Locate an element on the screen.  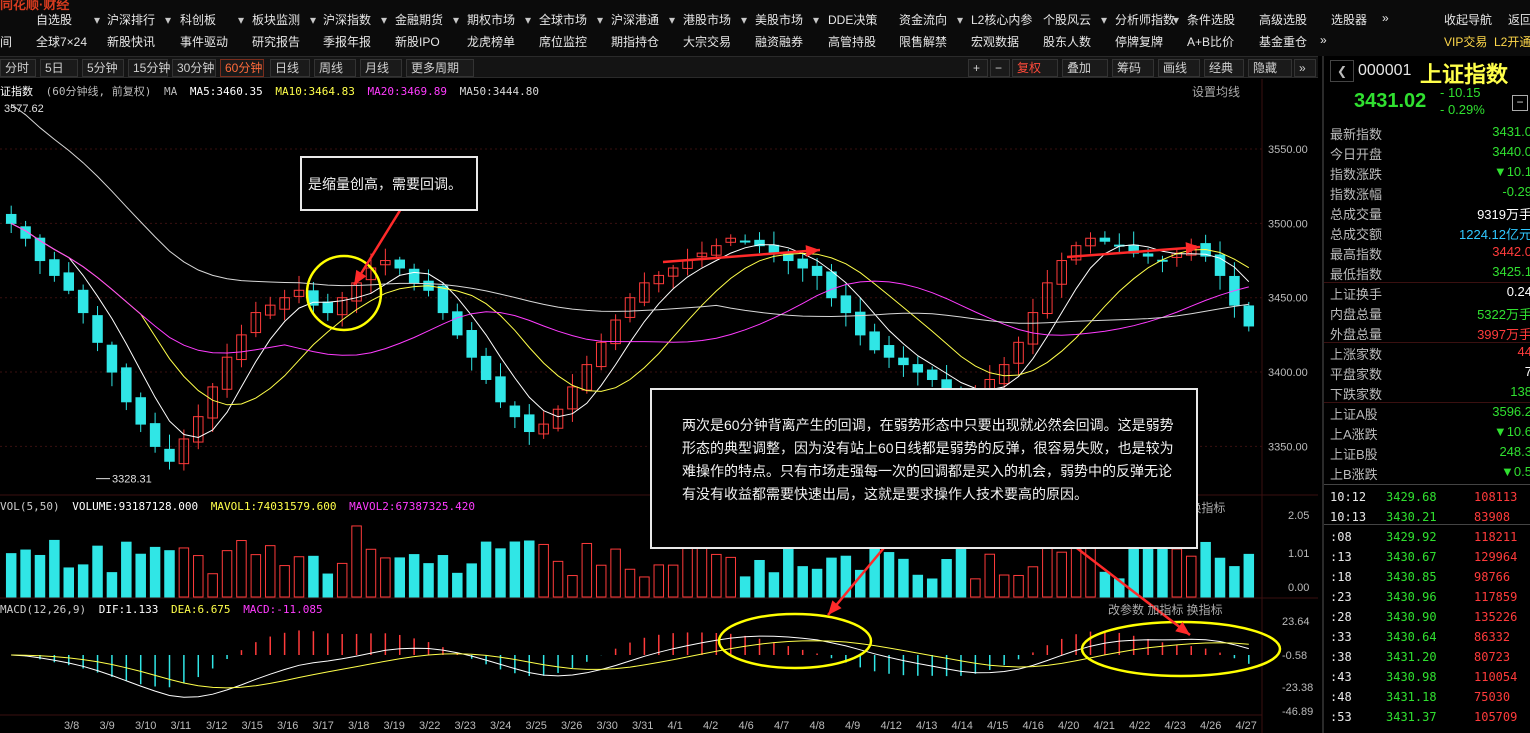
menu-item-r2-9: 大宗交易 is located at coordinates (707, 41).